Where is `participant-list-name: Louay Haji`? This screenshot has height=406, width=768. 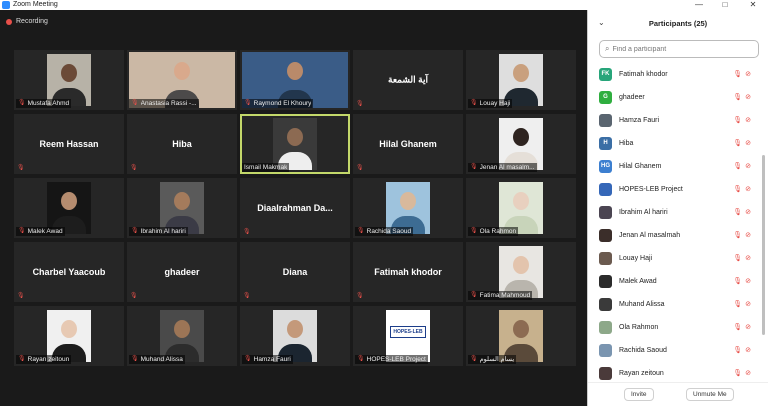 participant-list-name: Louay Haji is located at coordinates (636, 258).